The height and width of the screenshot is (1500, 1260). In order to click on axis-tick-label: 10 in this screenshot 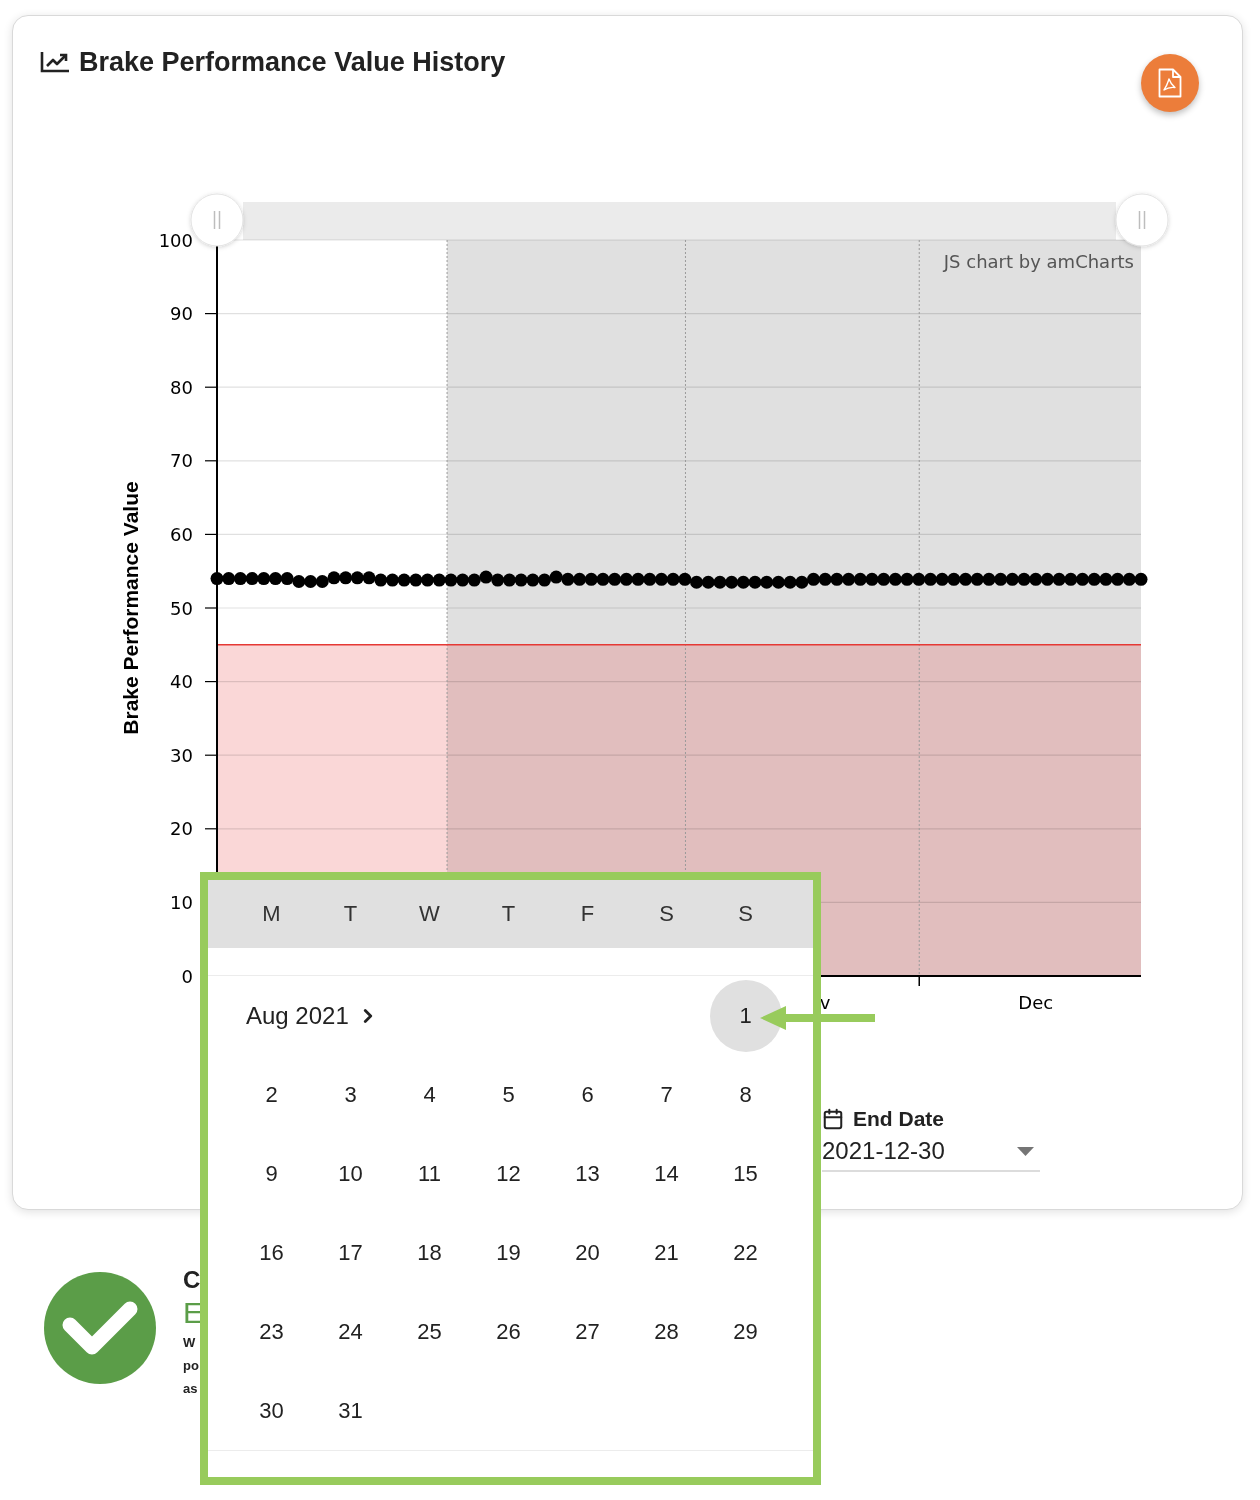, I will do `click(181, 902)`.